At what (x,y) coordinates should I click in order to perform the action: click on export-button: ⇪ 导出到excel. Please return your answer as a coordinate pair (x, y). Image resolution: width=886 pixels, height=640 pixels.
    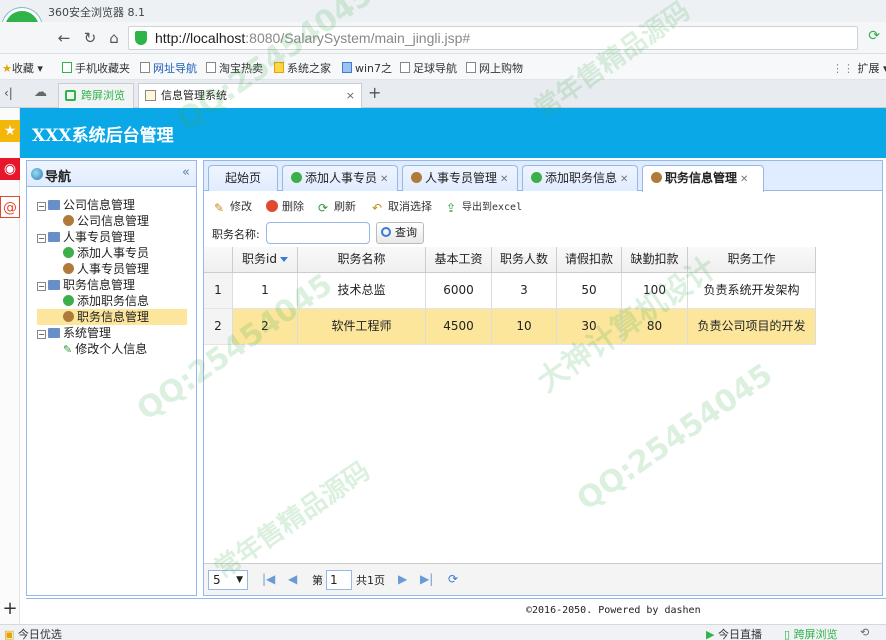
    Looking at the image, I should click on (484, 206).